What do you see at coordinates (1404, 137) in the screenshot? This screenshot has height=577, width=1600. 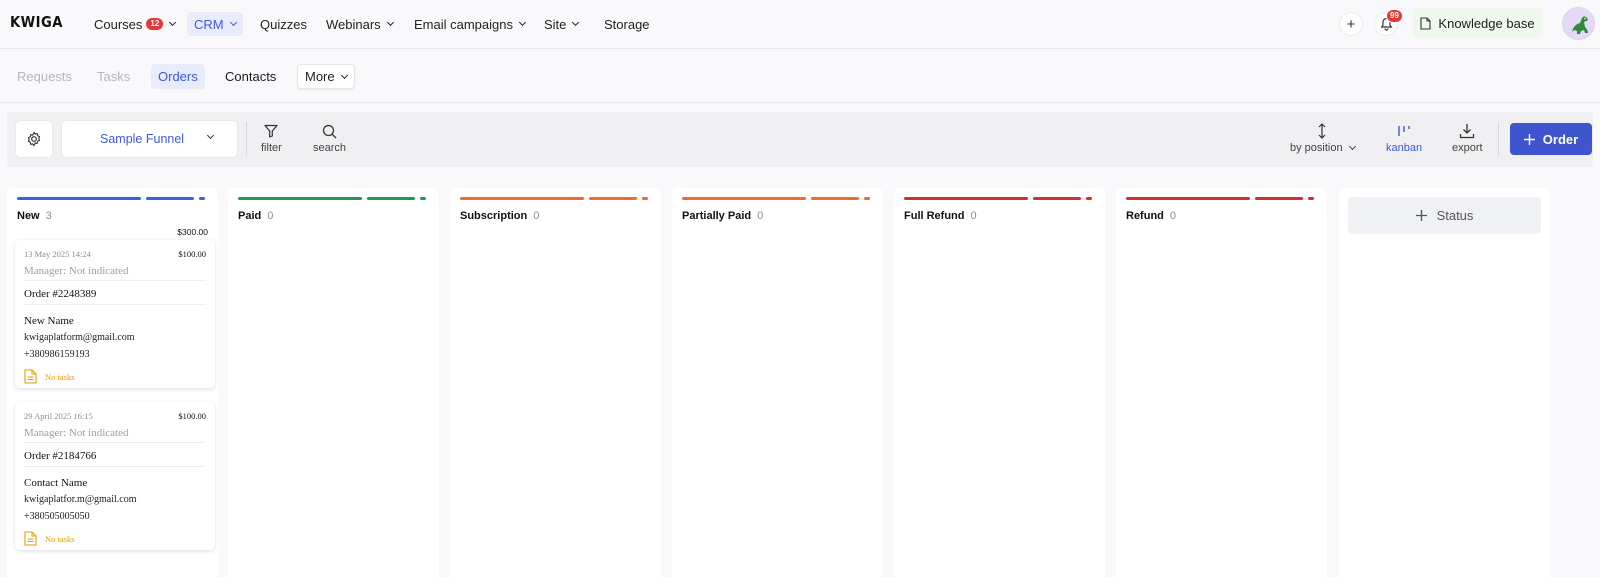 I see `kanban-view-button: kanban` at bounding box center [1404, 137].